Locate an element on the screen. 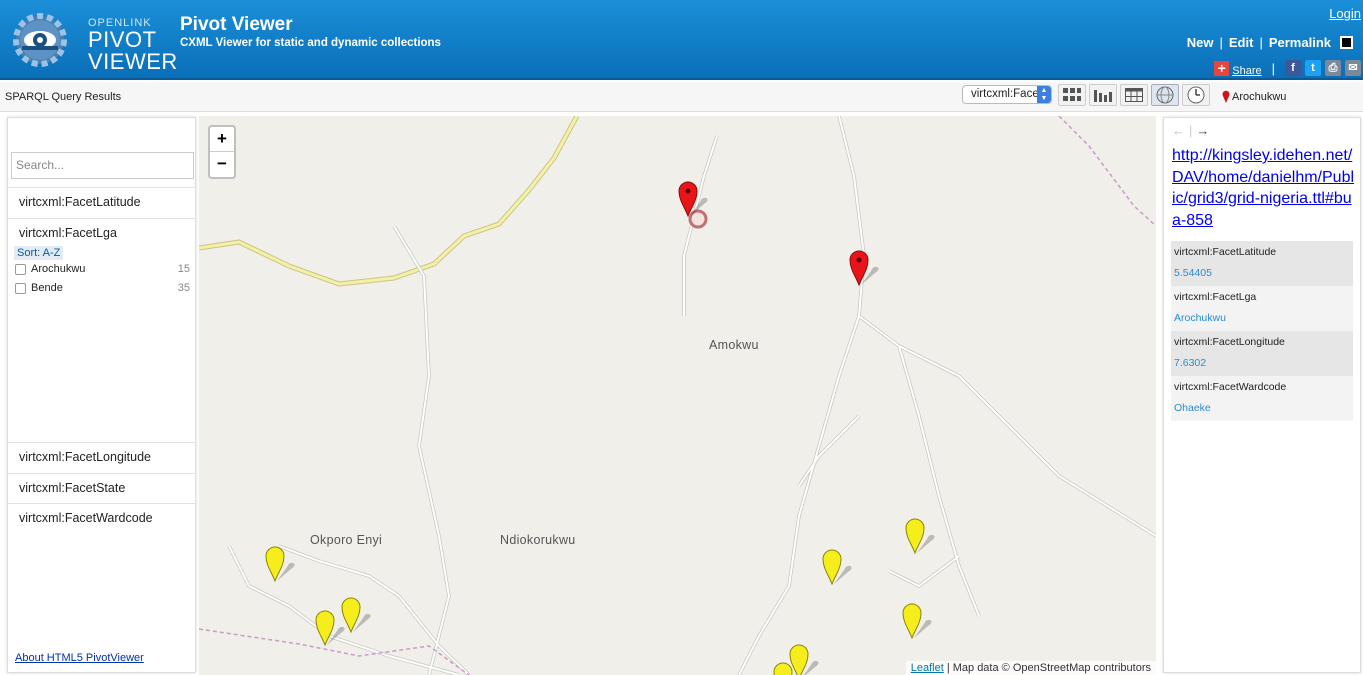 The image size is (1363, 675). map-pin-icon is located at coordinates (1226, 96).